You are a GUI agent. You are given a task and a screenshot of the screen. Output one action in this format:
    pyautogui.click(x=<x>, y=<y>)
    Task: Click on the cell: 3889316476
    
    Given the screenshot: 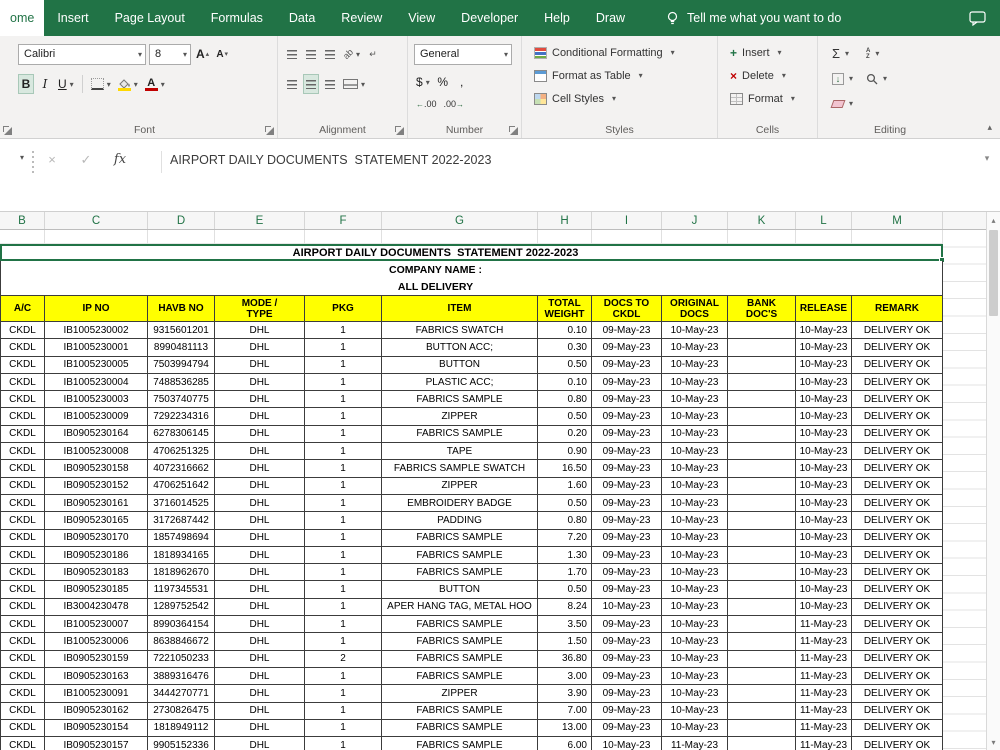 What is the action you would take?
    pyautogui.click(x=181, y=676)
    